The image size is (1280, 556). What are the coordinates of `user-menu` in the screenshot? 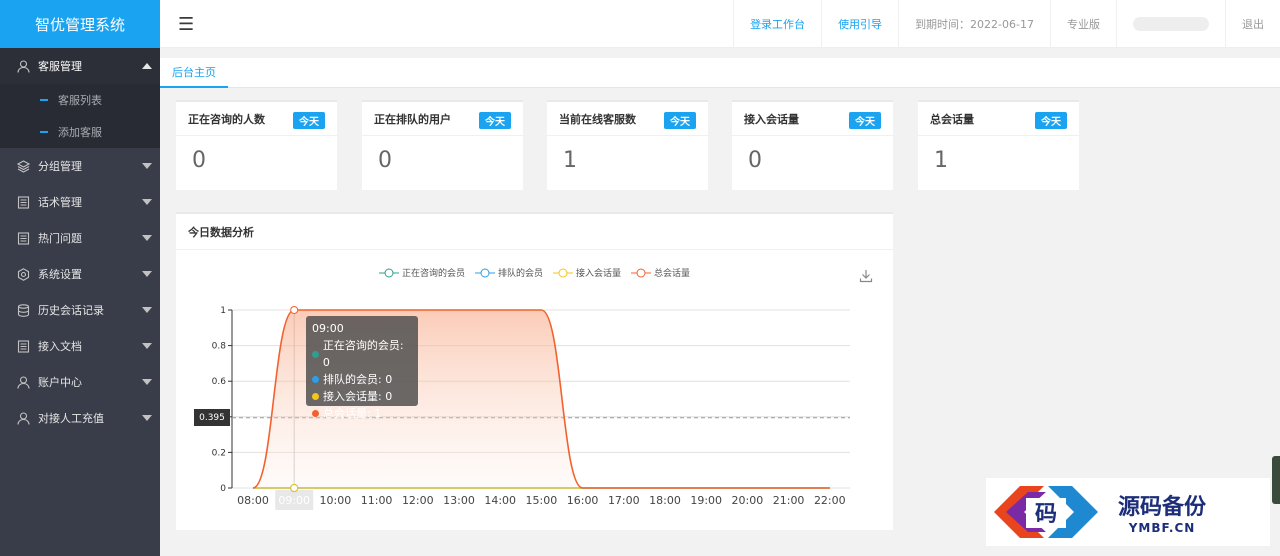 It's located at (1170, 24).